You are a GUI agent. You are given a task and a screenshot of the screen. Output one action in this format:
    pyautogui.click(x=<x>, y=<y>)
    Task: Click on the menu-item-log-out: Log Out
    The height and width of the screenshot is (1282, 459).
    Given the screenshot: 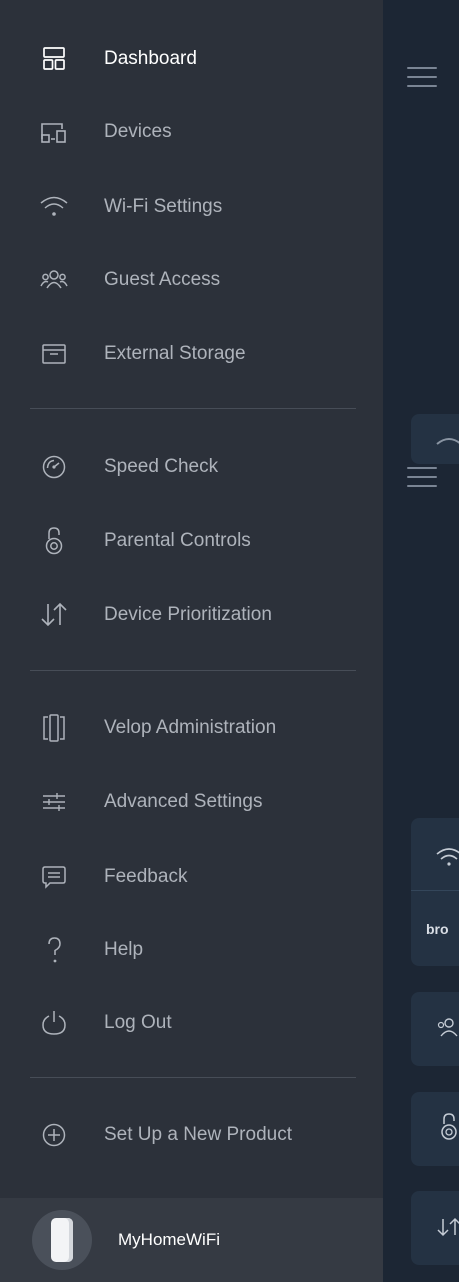 What is the action you would take?
    pyautogui.click(x=191, y=1023)
    